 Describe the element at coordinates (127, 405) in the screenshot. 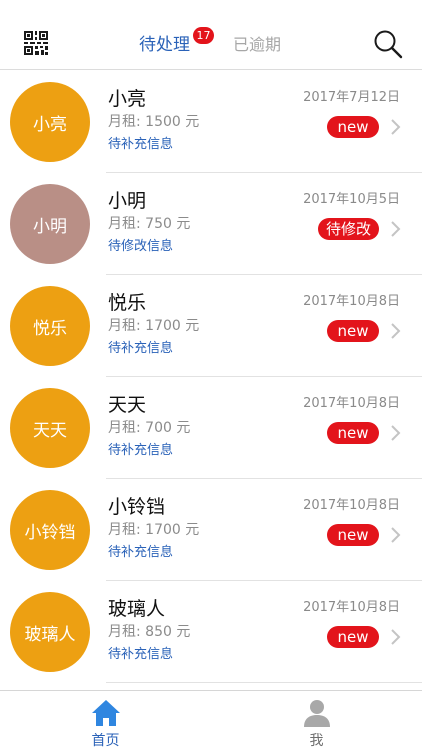

I see `tenant-name: 天天` at that location.